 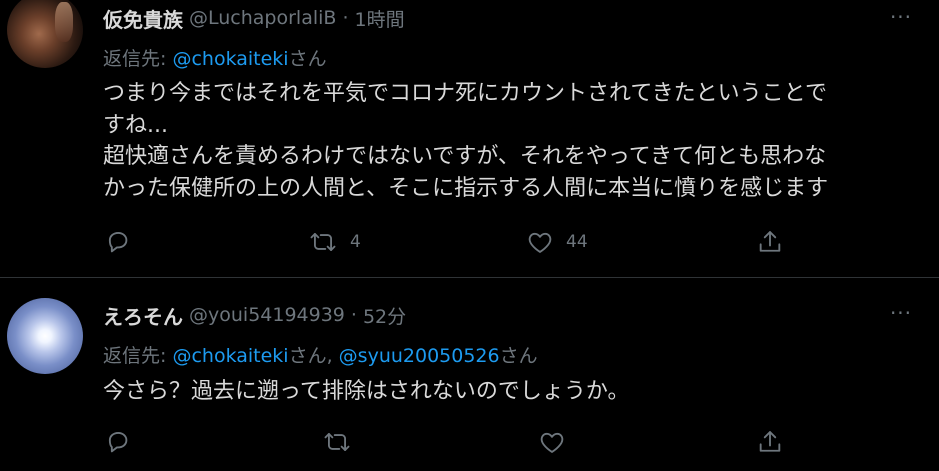 I want to click on display-name: えろそん, so click(x=143, y=315).